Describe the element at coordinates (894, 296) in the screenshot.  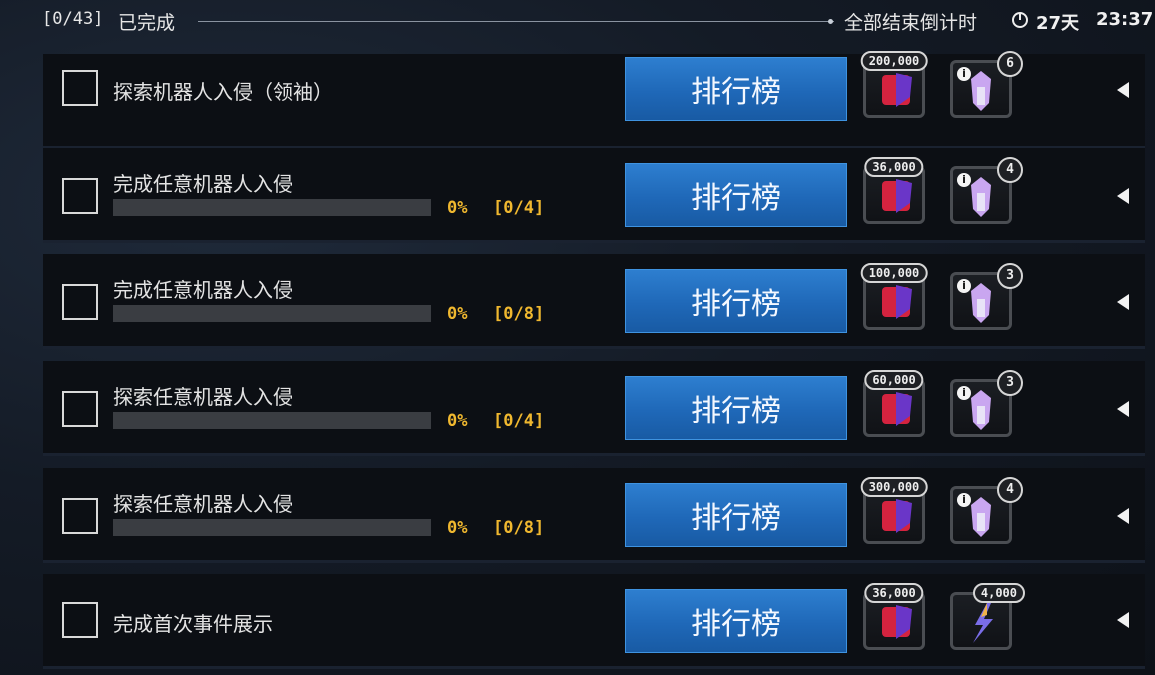
I see `reward-slot: 100,000` at that location.